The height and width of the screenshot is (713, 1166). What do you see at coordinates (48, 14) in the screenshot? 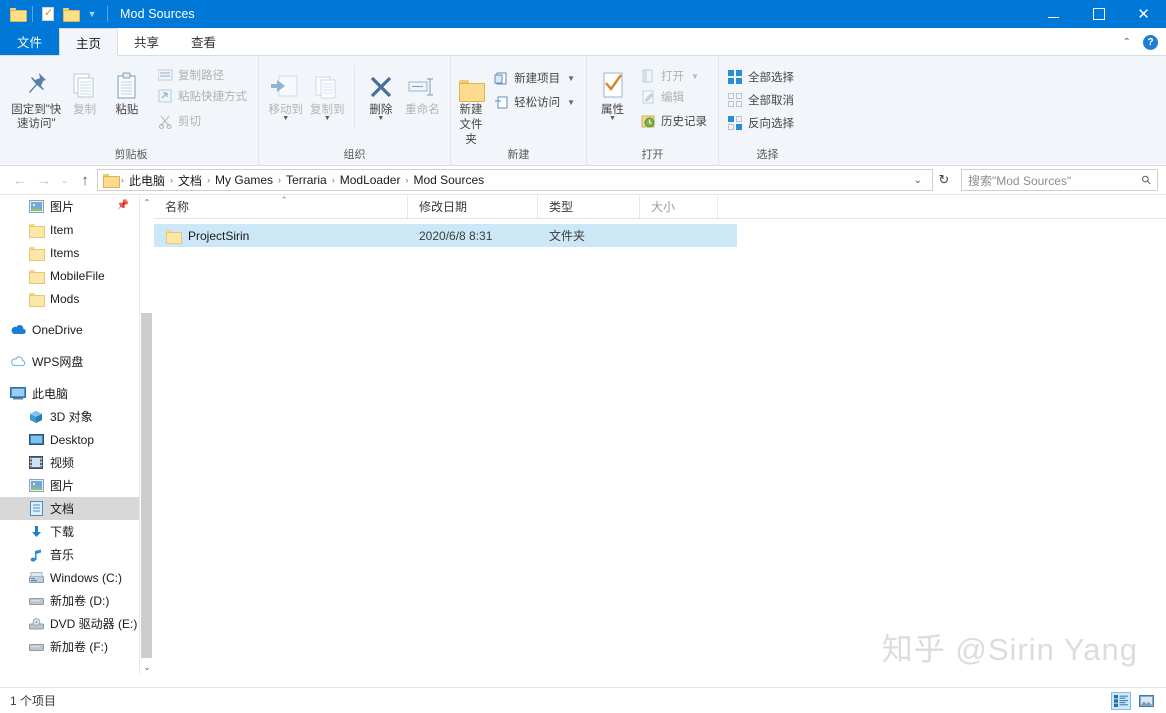
I see `qat-properties-icon` at bounding box center [48, 14].